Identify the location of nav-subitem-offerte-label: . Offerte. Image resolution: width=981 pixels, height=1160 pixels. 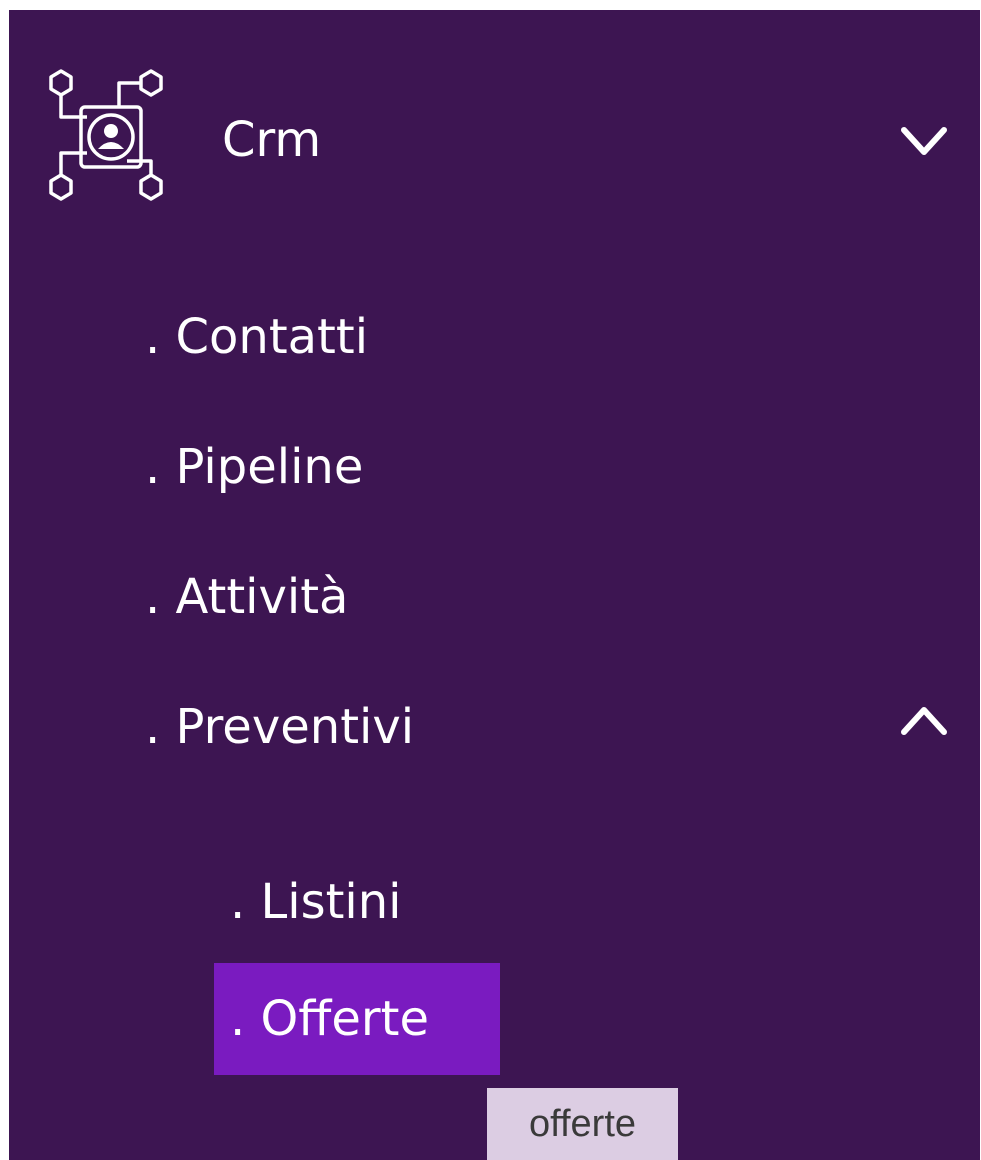
(329, 1019).